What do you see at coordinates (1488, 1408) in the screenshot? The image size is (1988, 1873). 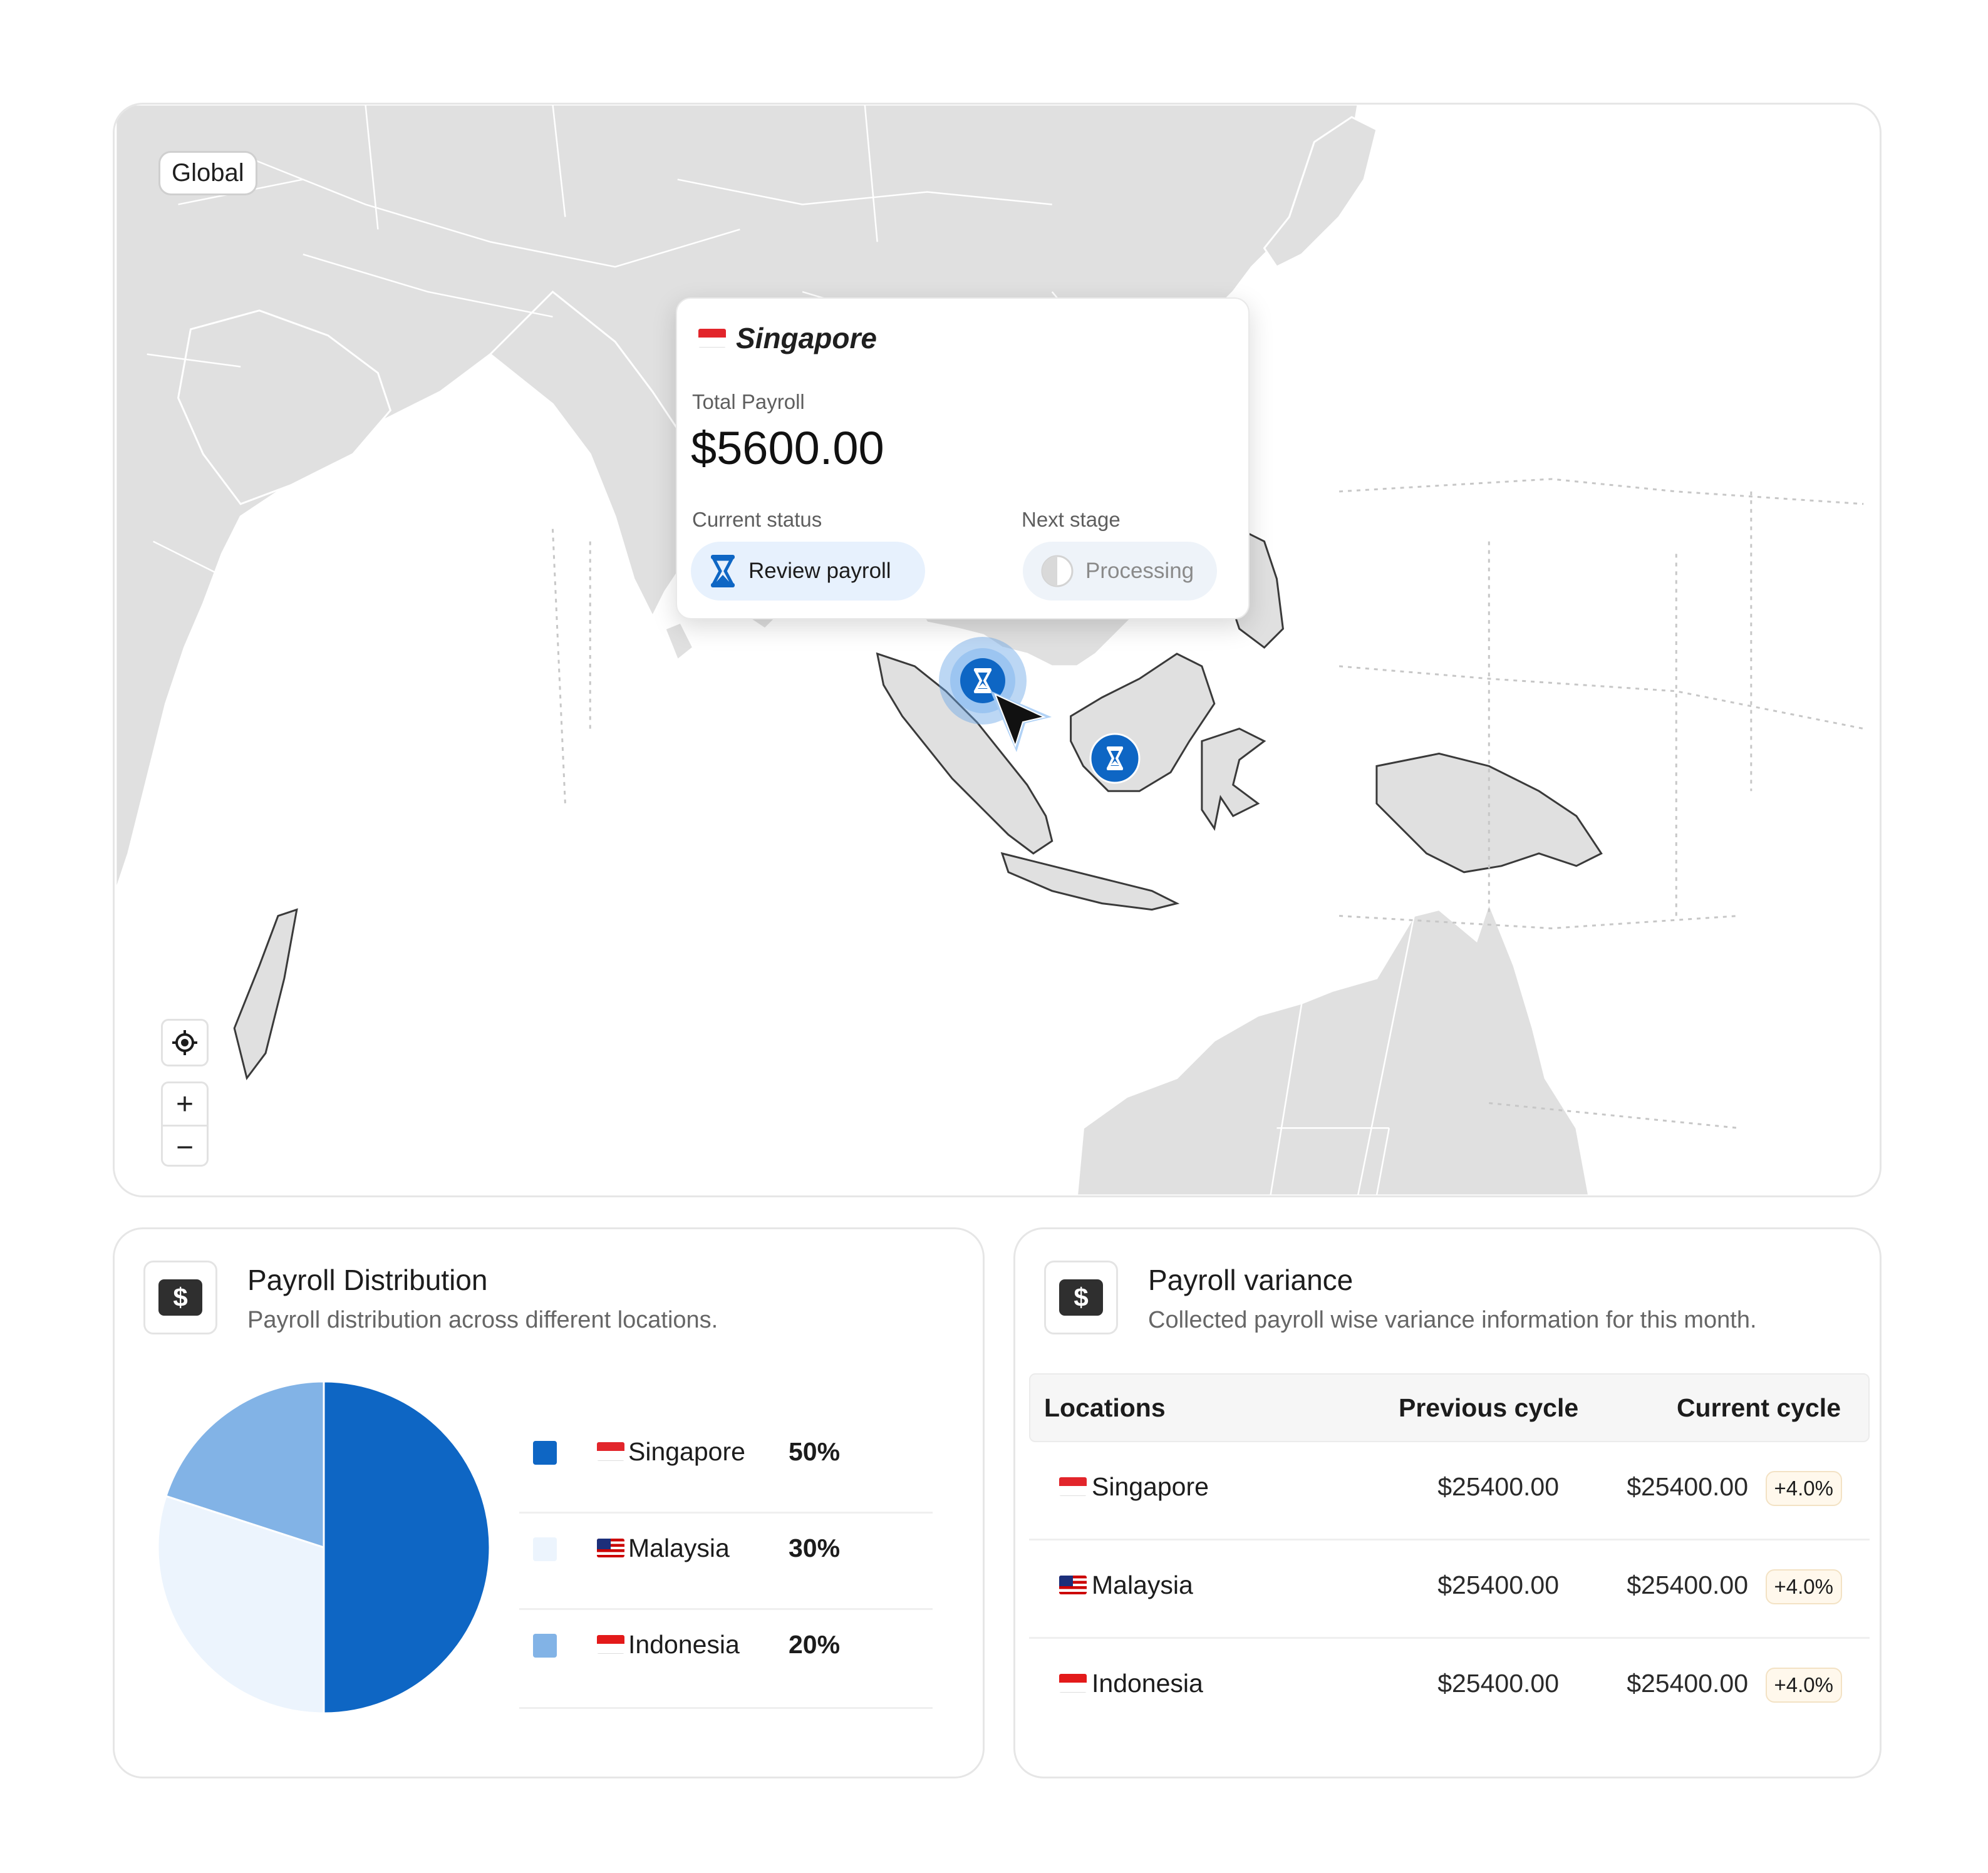 I see `column-header-previous: Previous cycle` at bounding box center [1488, 1408].